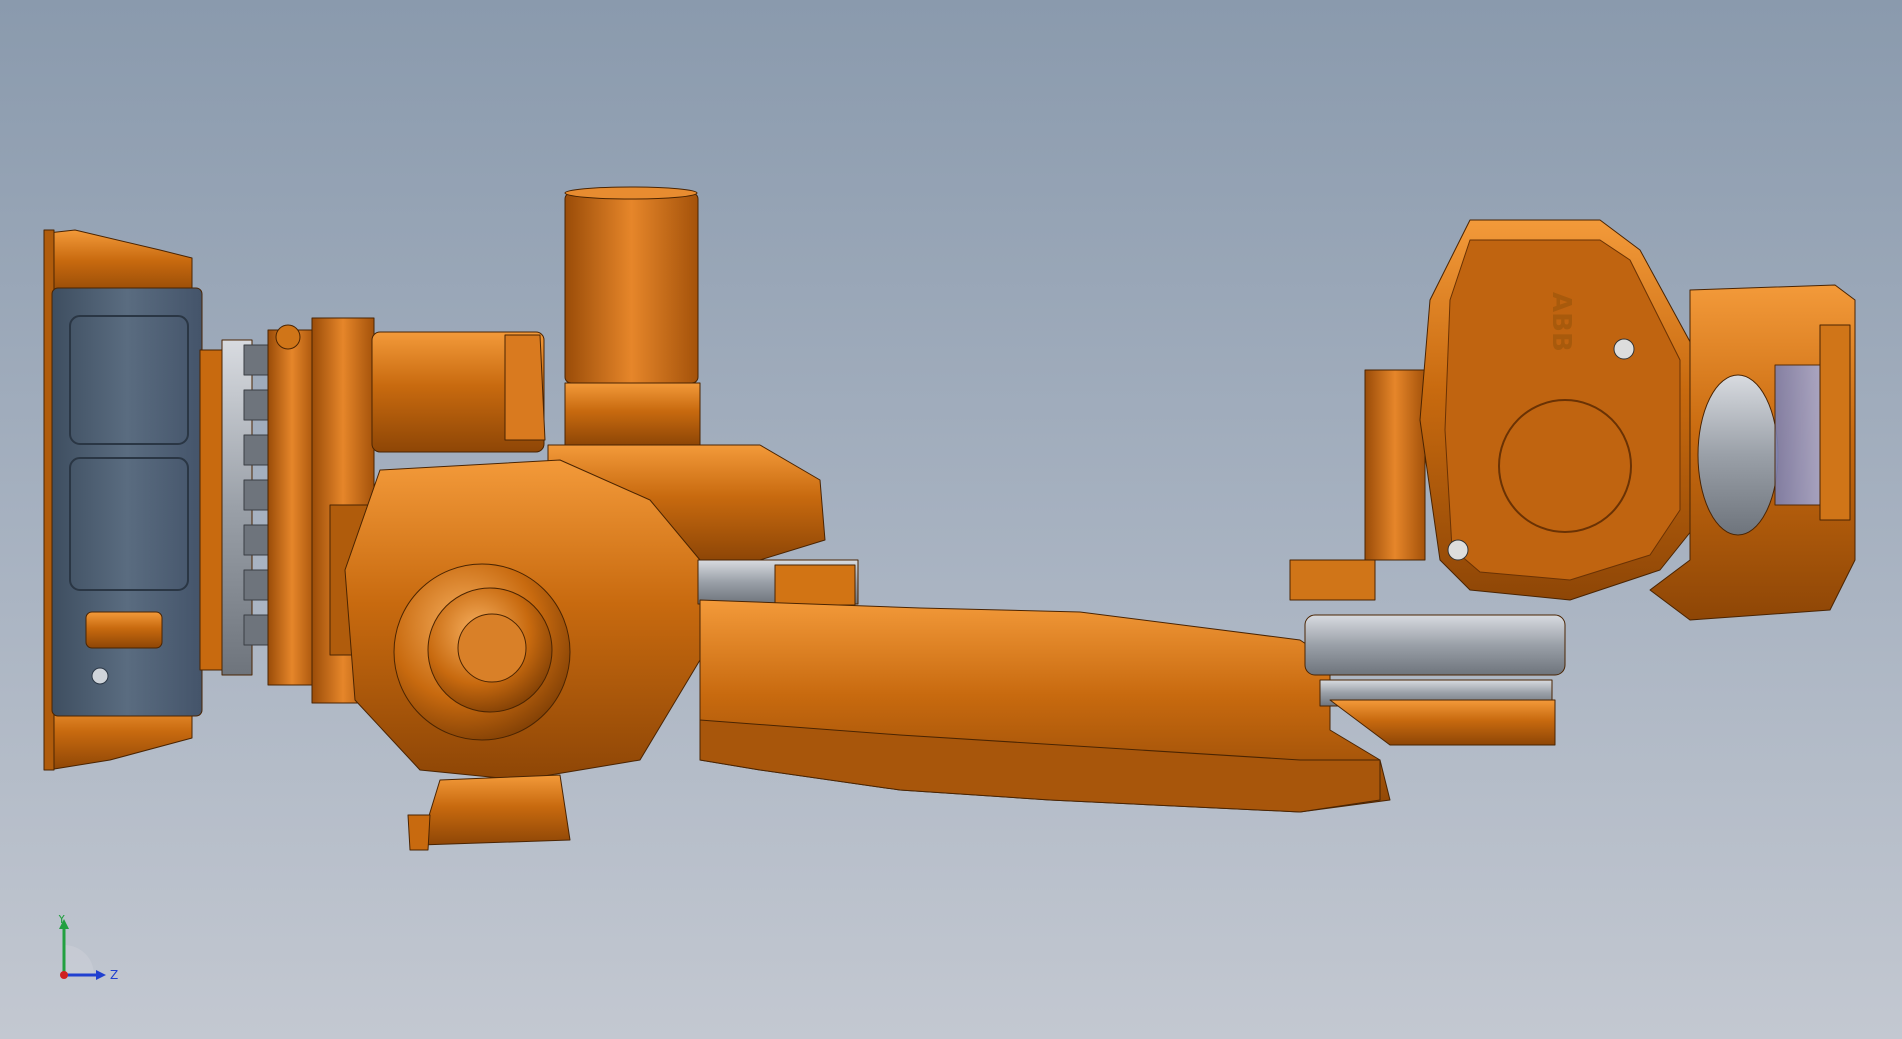 Image resolution: width=1902 pixels, height=1039 pixels. Describe the element at coordinates (1435, 645) in the screenshot. I see `wrist-bearing` at that location.